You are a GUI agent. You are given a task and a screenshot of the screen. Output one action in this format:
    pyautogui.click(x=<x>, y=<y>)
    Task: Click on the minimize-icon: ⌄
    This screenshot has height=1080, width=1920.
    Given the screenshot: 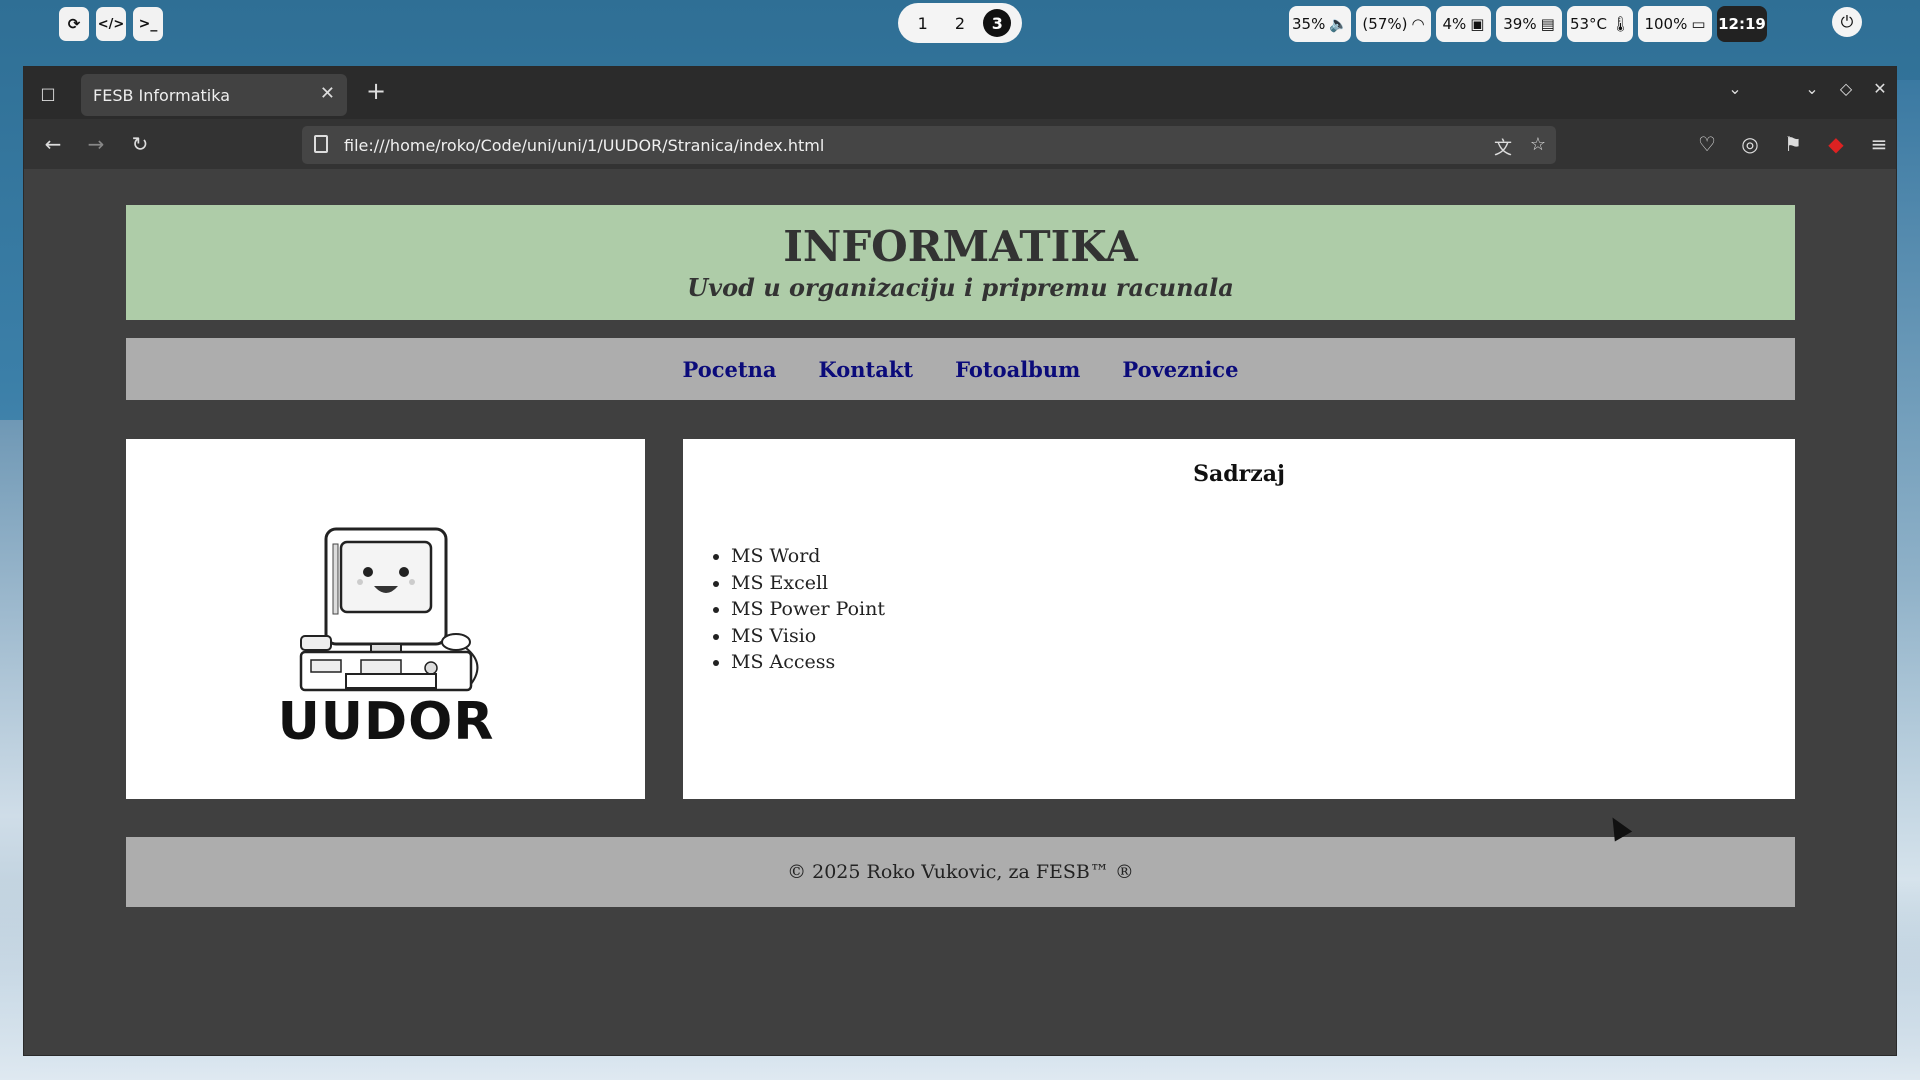 What is the action you would take?
    pyautogui.click(x=1812, y=88)
    